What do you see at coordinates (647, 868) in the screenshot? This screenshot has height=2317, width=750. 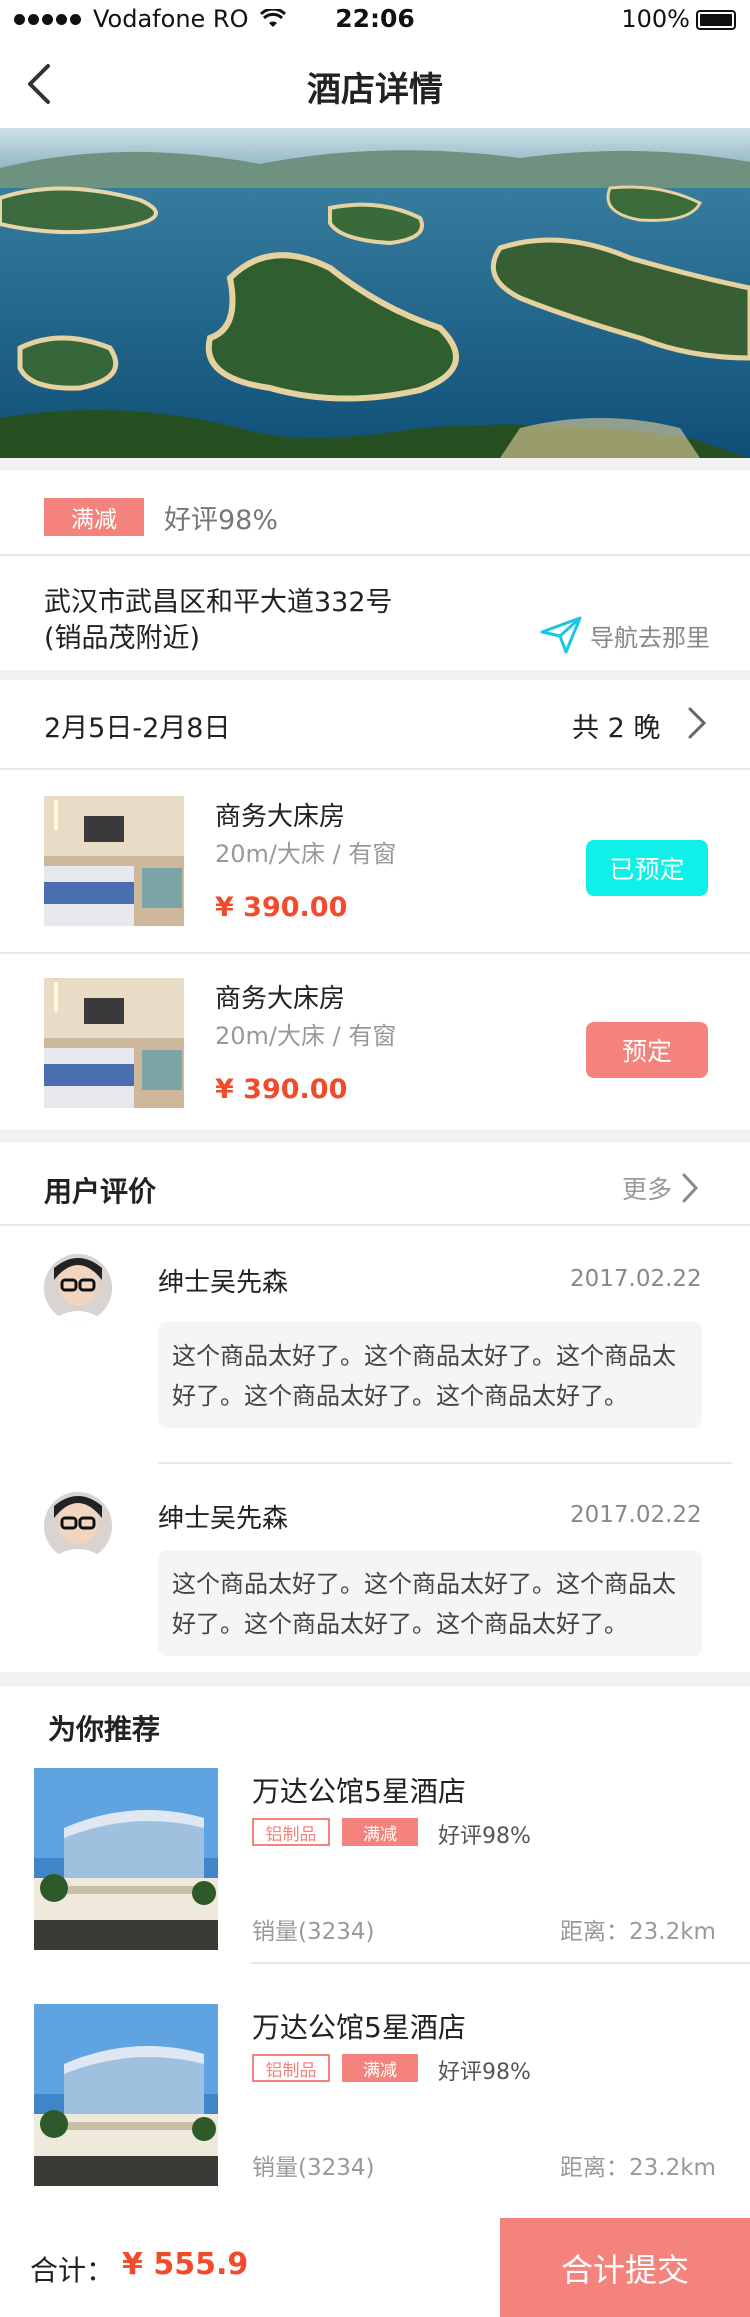 I see `booked-button: 已预定` at bounding box center [647, 868].